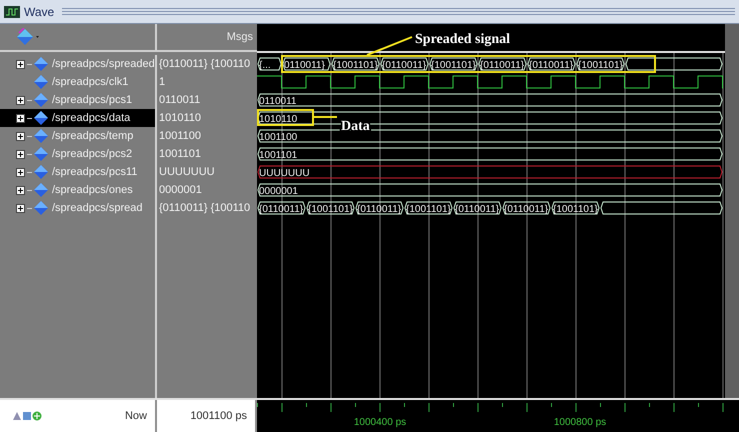 The height and width of the screenshot is (432, 739). What do you see at coordinates (39, 12) in the screenshot?
I see `window-title: Wave` at bounding box center [39, 12].